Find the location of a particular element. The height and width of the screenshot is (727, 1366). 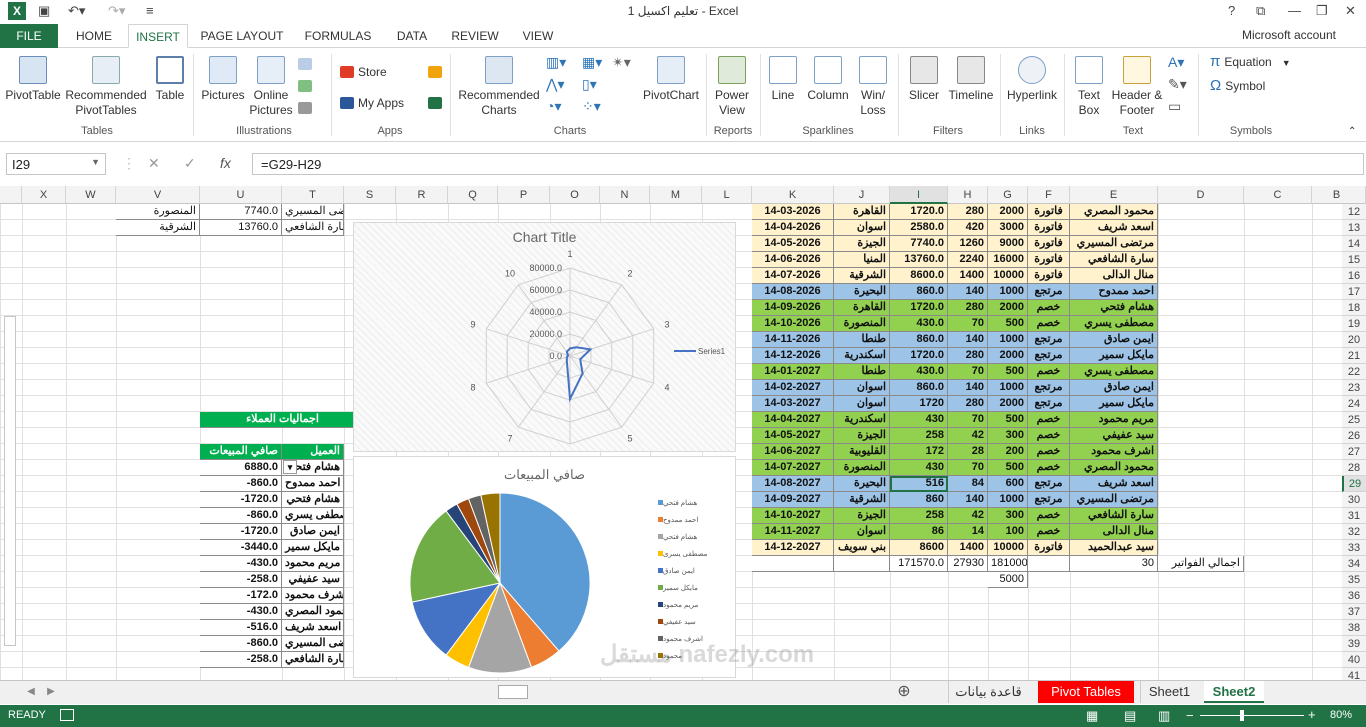

cell-g14: 9000 is located at coordinates (1008, 244).